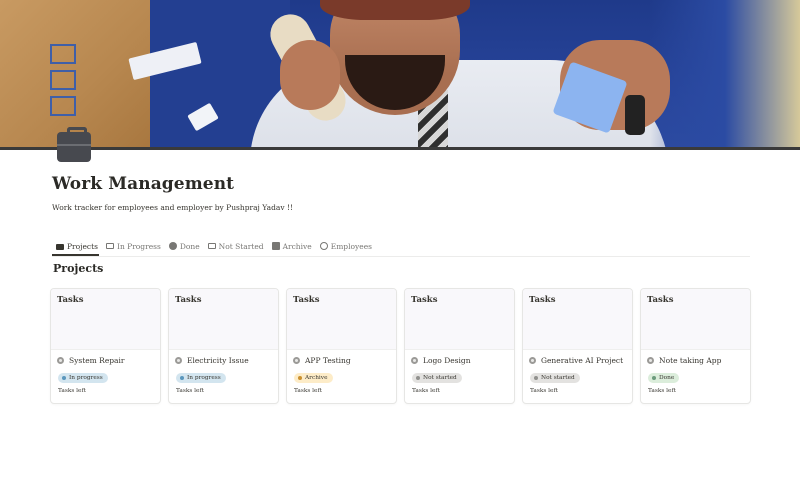  I want to click on card-name-row: Generative AI Project, so click(576, 360).